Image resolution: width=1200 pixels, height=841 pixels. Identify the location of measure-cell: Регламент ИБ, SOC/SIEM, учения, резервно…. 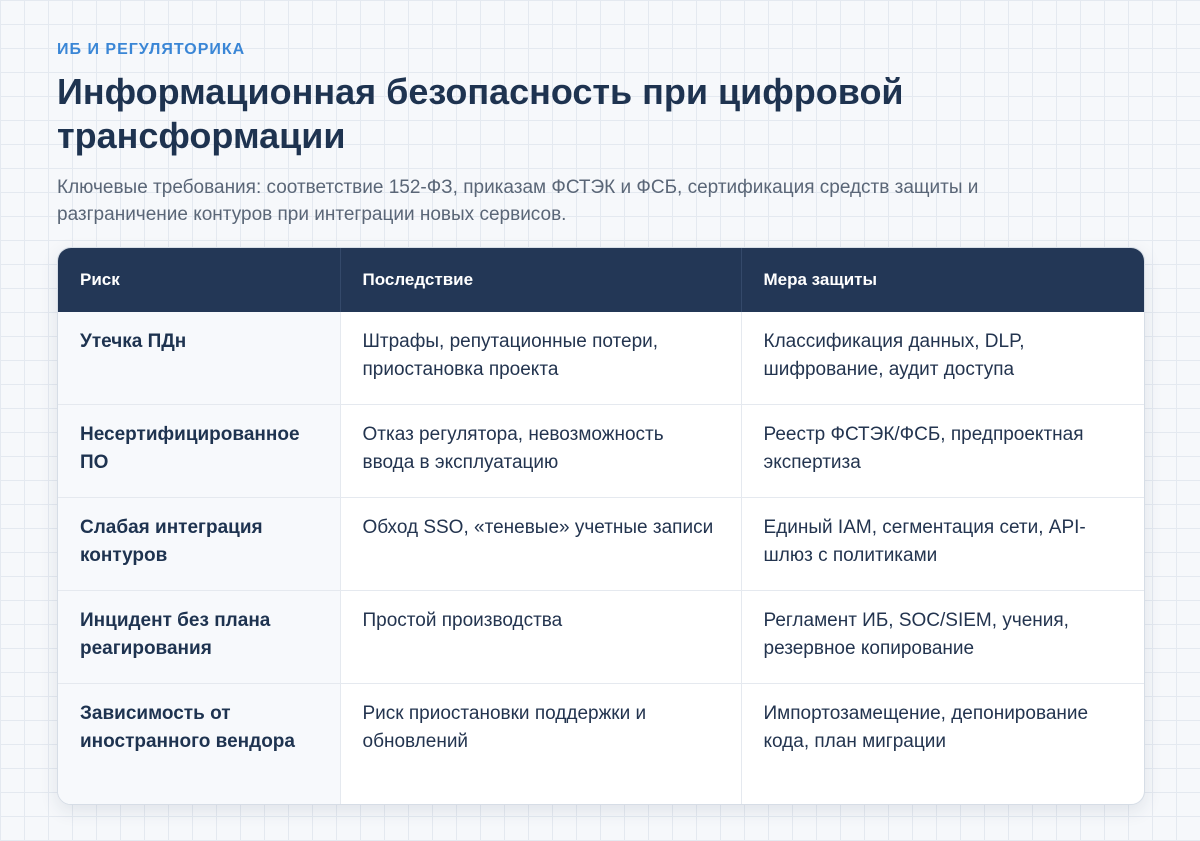
(942, 637).